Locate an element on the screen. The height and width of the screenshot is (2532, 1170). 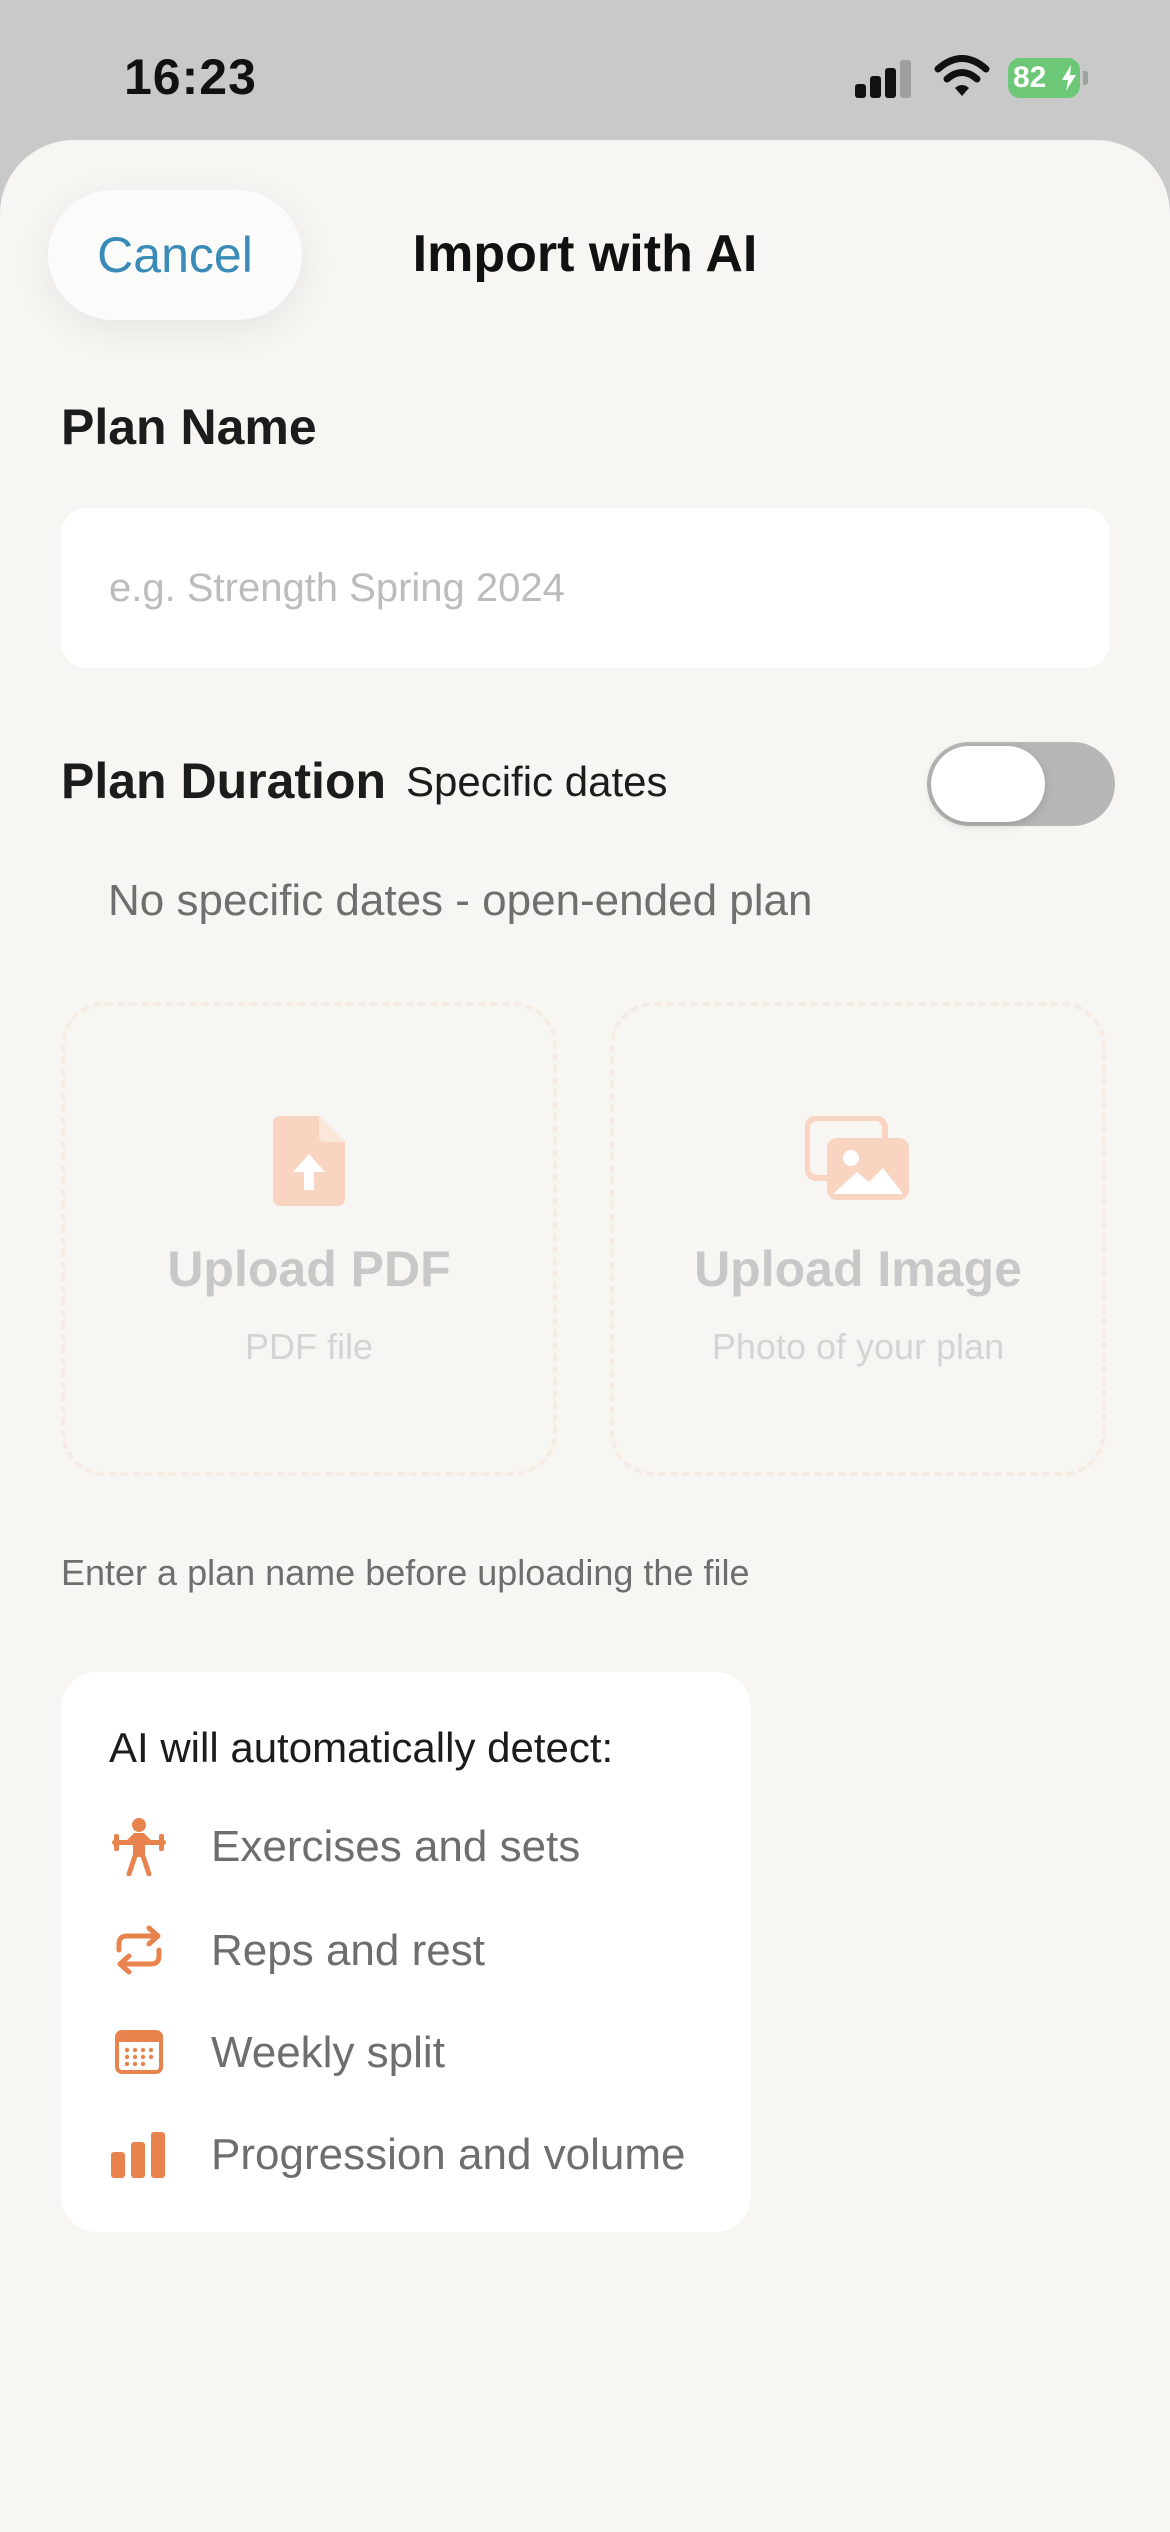
specific-dates-toggle is located at coordinates (1021, 784).